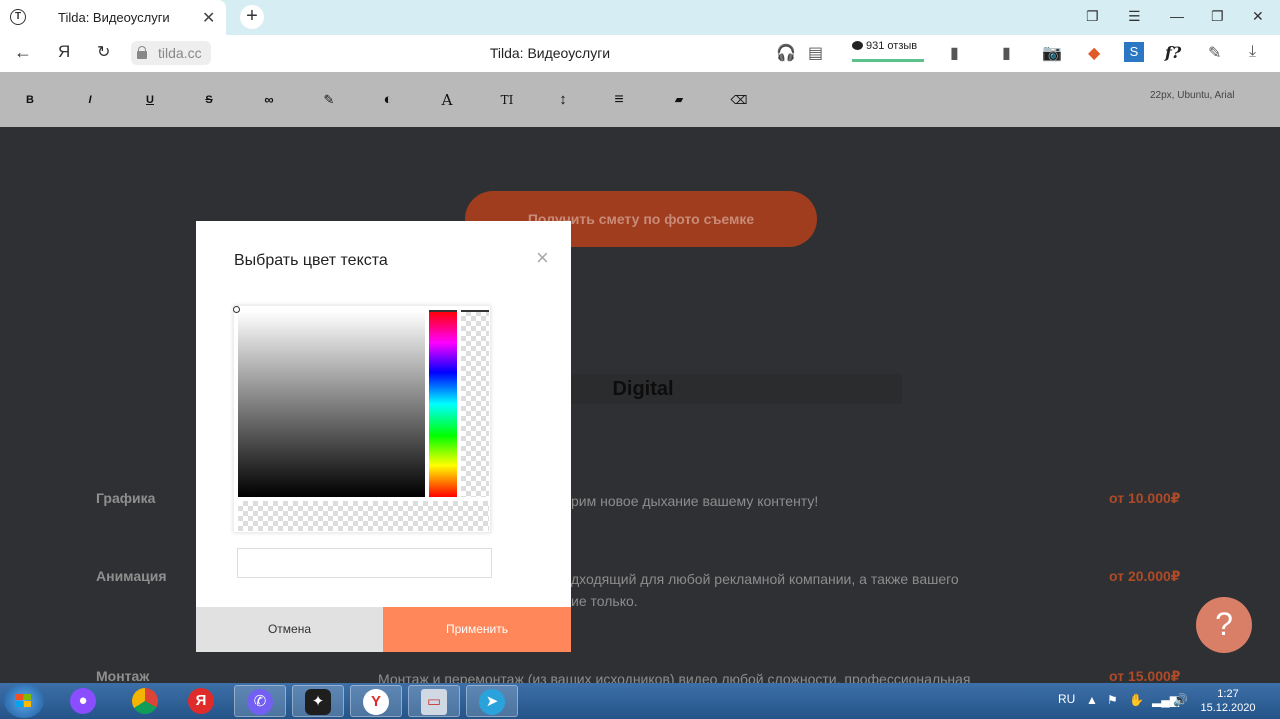 The height and width of the screenshot is (719, 1280). What do you see at coordinates (731, 389) in the screenshot?
I see `section-title-bar: Digital` at bounding box center [731, 389].